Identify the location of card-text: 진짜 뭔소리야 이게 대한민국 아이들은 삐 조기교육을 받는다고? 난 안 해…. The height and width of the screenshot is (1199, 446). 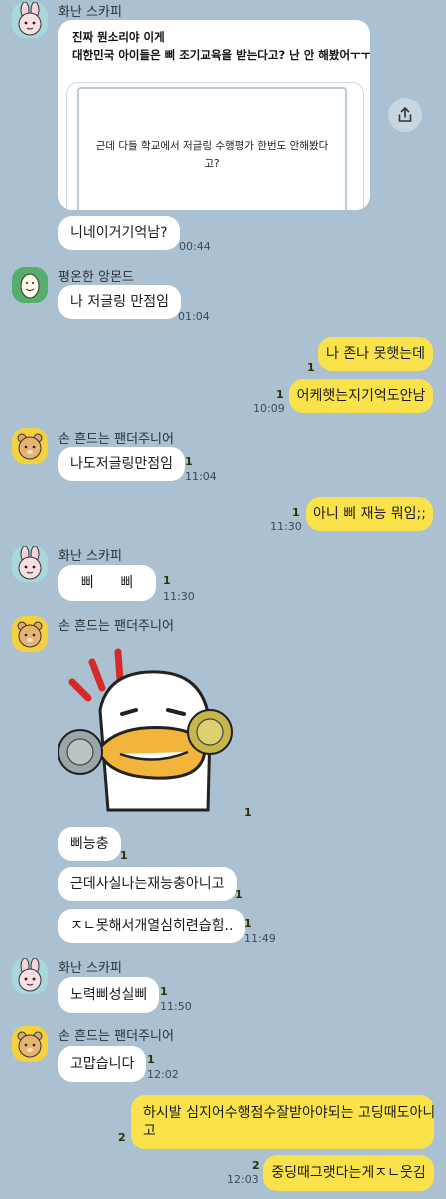
(221, 46).